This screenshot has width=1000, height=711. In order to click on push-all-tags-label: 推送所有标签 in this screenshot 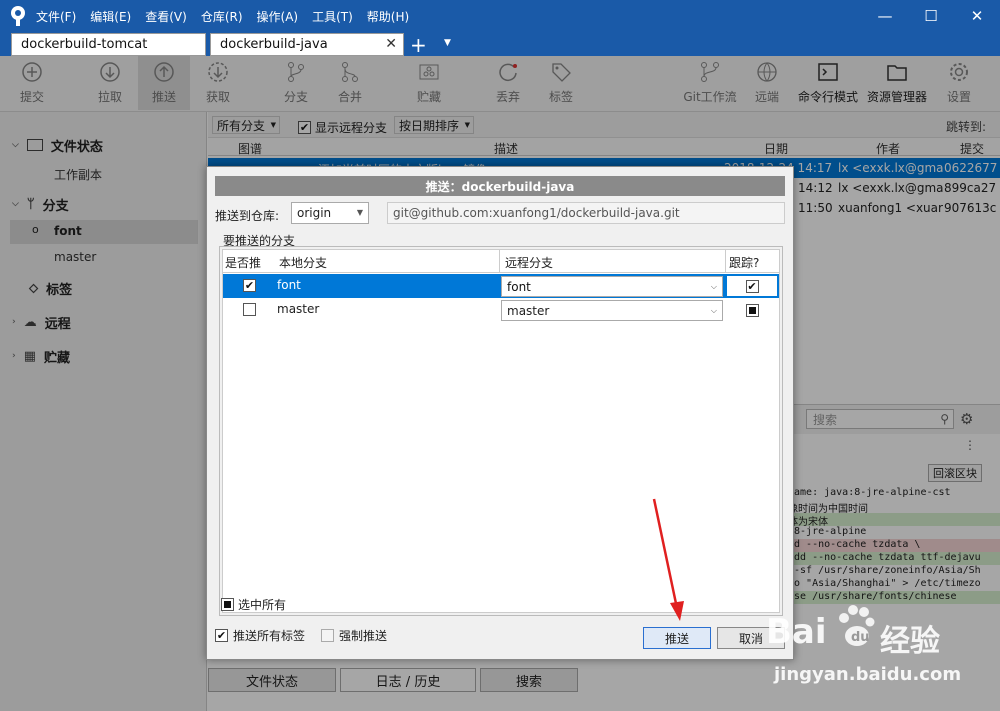, I will do `click(269, 636)`.